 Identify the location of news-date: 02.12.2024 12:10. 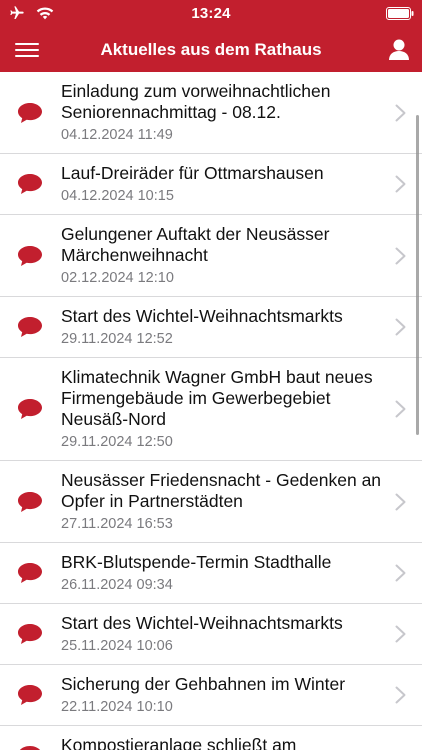
(117, 278).